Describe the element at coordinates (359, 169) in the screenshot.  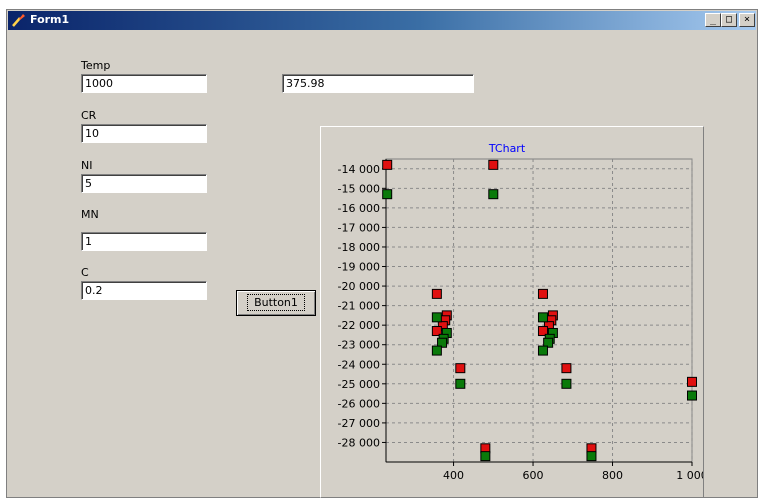
I see `y-tick-label: -14 000` at that location.